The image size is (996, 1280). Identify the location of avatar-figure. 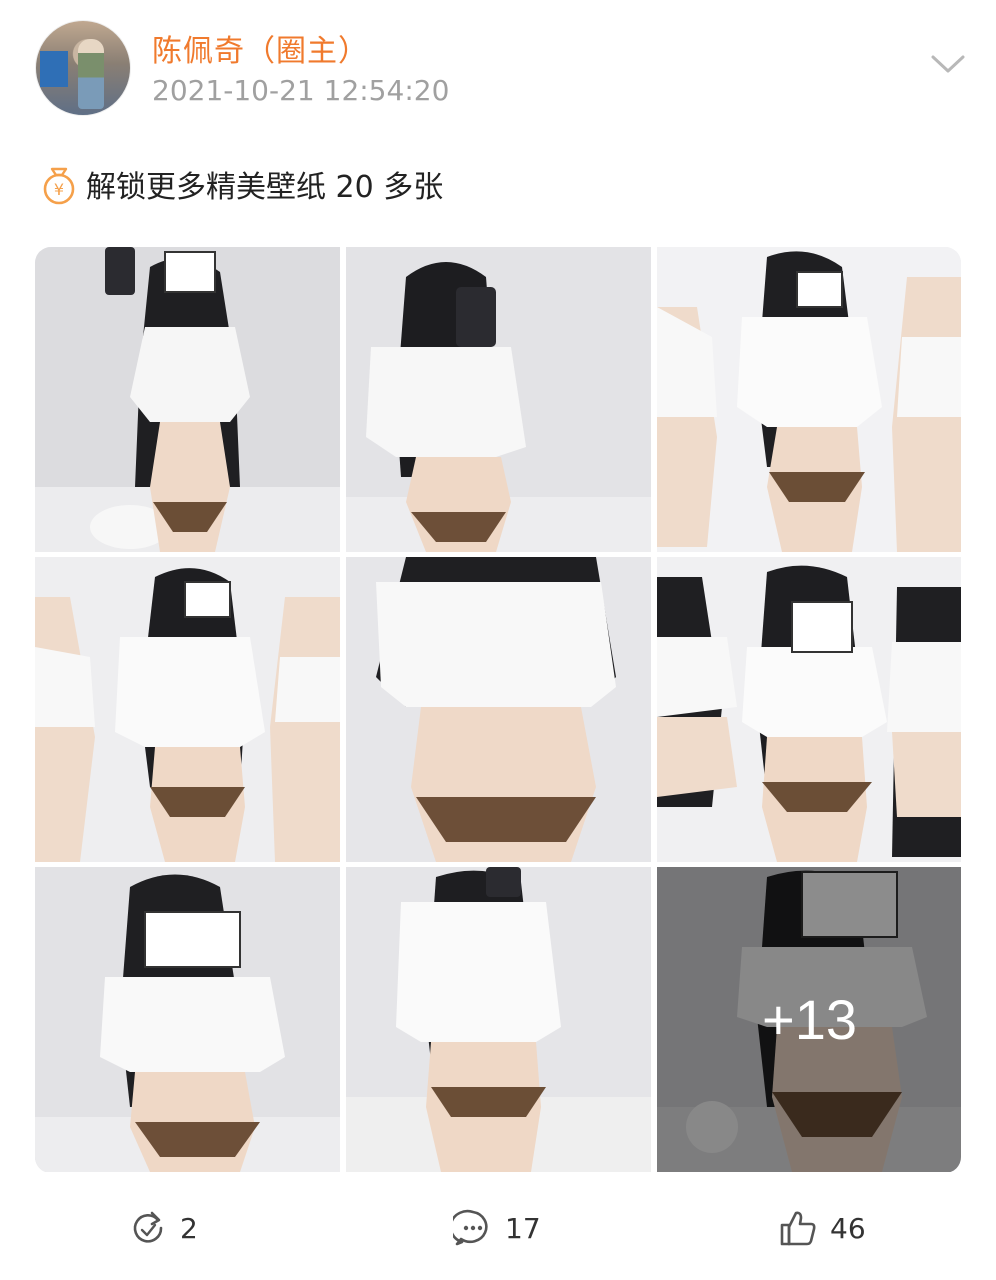
(91, 74).